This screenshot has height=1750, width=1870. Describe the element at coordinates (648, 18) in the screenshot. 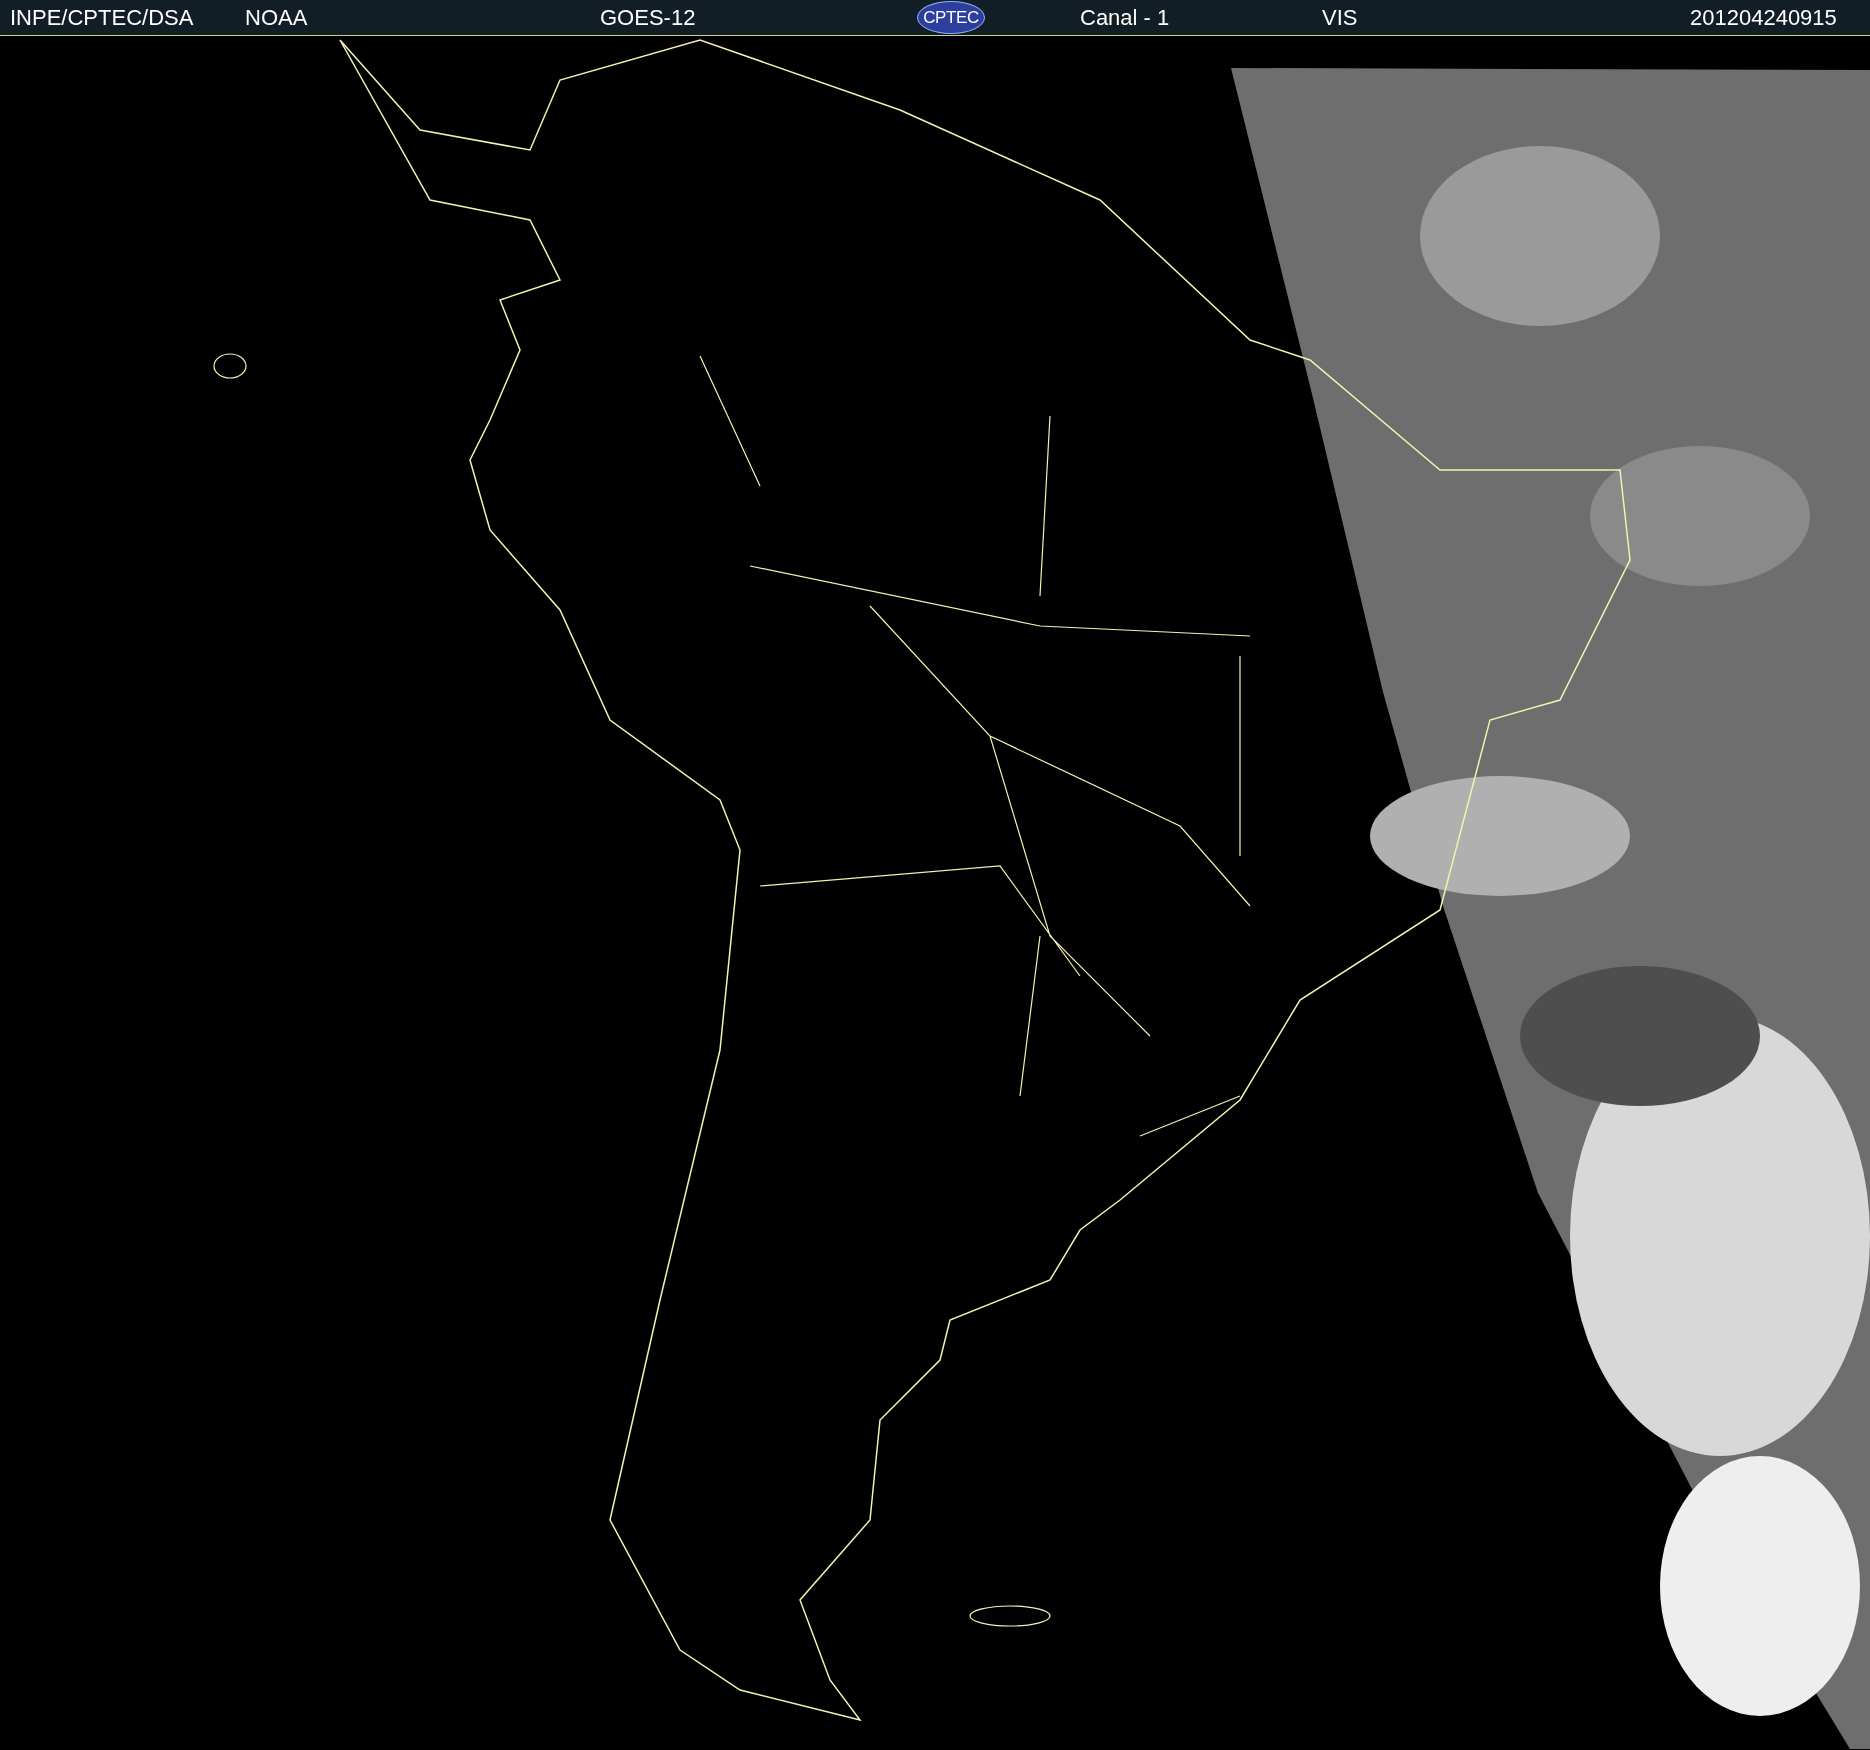

I see `header-label: GOES-12` at that location.